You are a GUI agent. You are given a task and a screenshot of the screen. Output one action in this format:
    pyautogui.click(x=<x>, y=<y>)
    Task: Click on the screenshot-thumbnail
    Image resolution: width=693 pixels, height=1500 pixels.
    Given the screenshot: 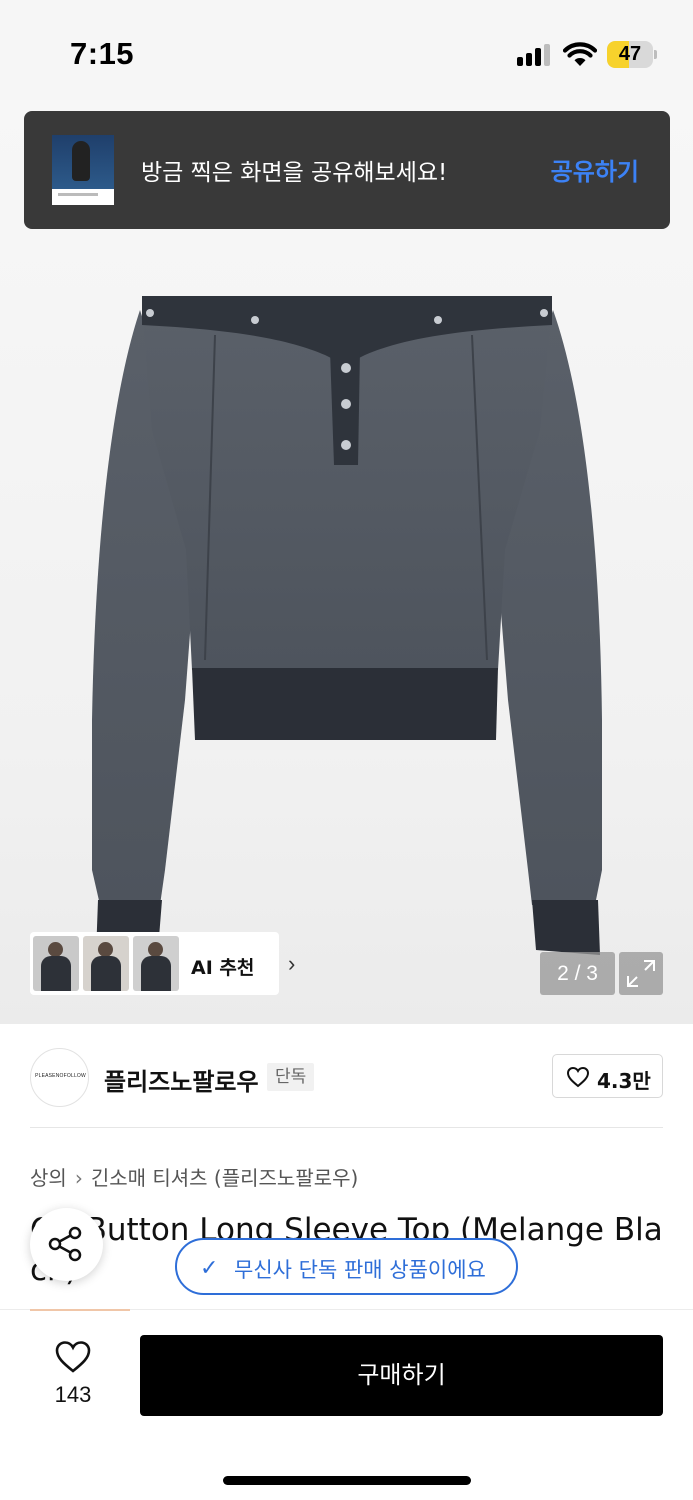 What is the action you would take?
    pyautogui.click(x=83, y=170)
    